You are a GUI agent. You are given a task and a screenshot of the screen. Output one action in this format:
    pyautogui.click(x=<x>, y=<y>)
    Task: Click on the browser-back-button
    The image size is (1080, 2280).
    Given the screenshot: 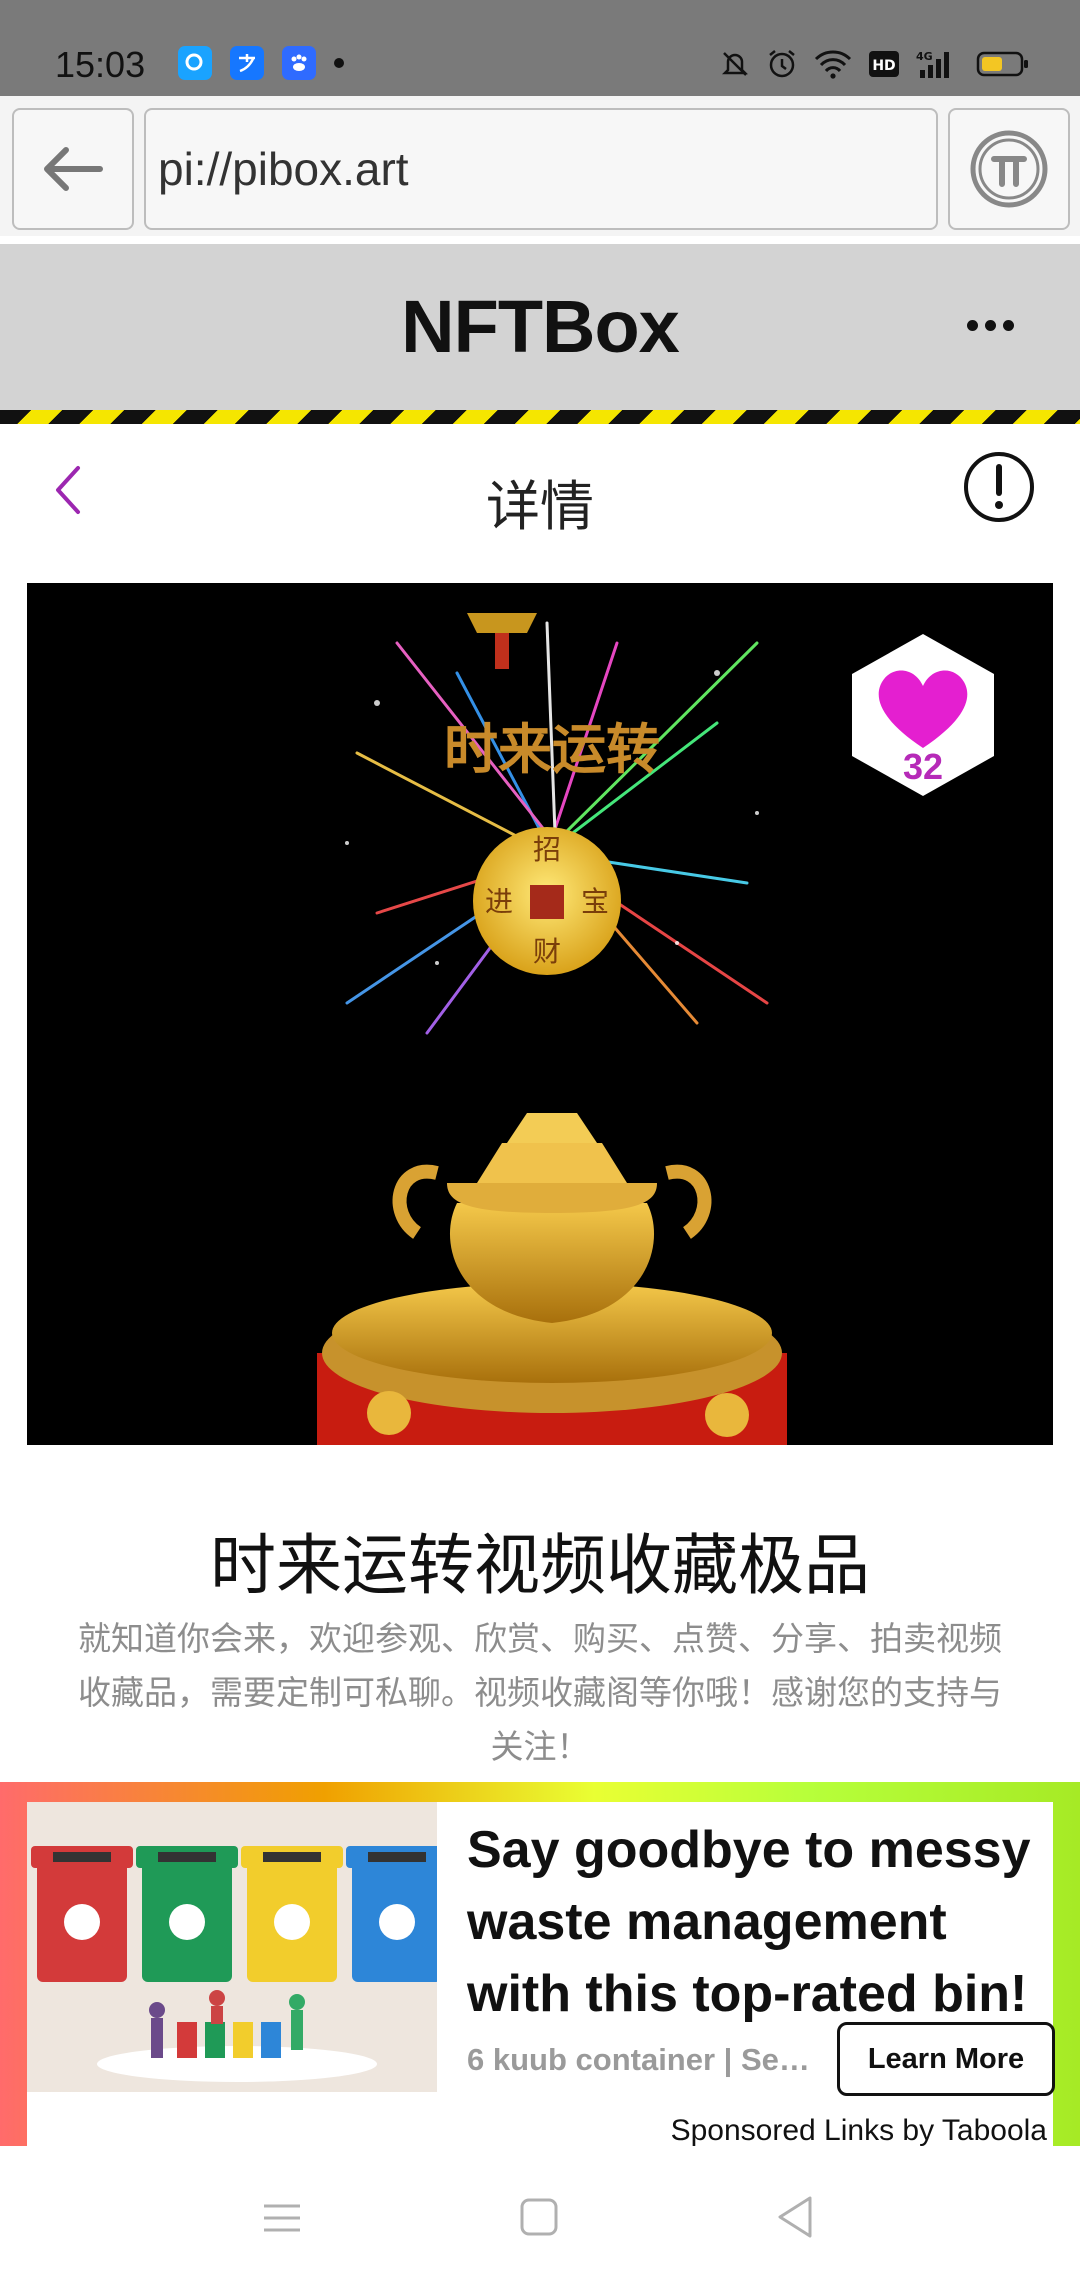 What is the action you would take?
    pyautogui.click(x=73, y=169)
    